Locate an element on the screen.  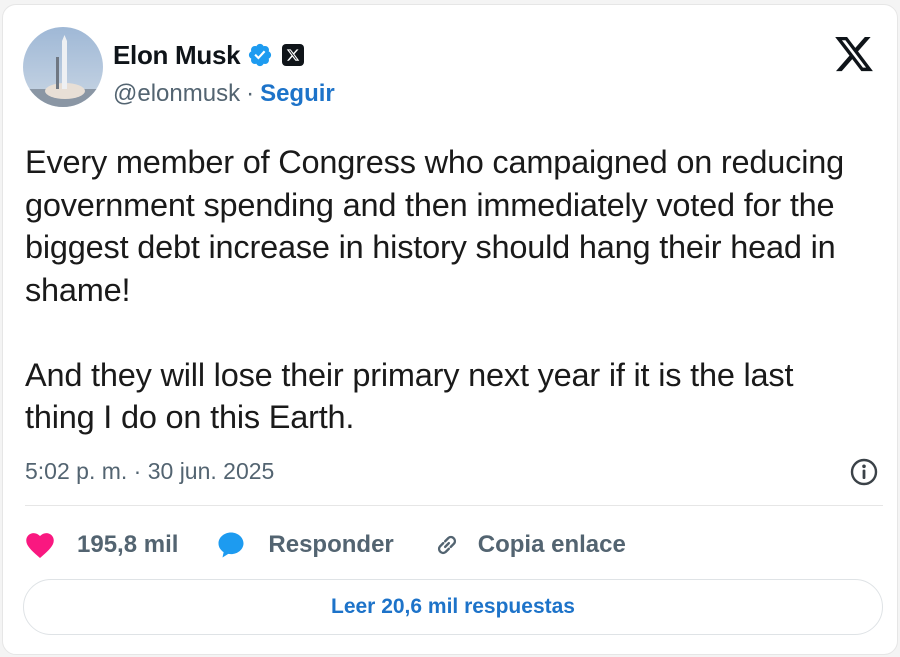
copy-link-label: Copia enlace is located at coordinates (551, 544).